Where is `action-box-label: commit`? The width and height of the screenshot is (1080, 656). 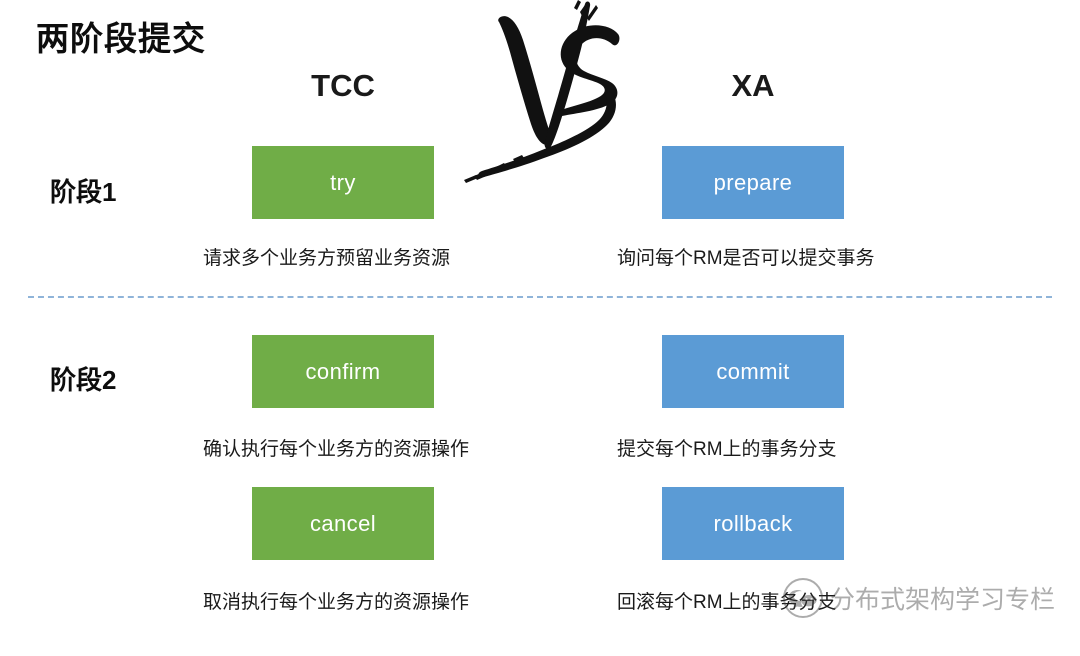
action-box-label: commit is located at coordinates (753, 371).